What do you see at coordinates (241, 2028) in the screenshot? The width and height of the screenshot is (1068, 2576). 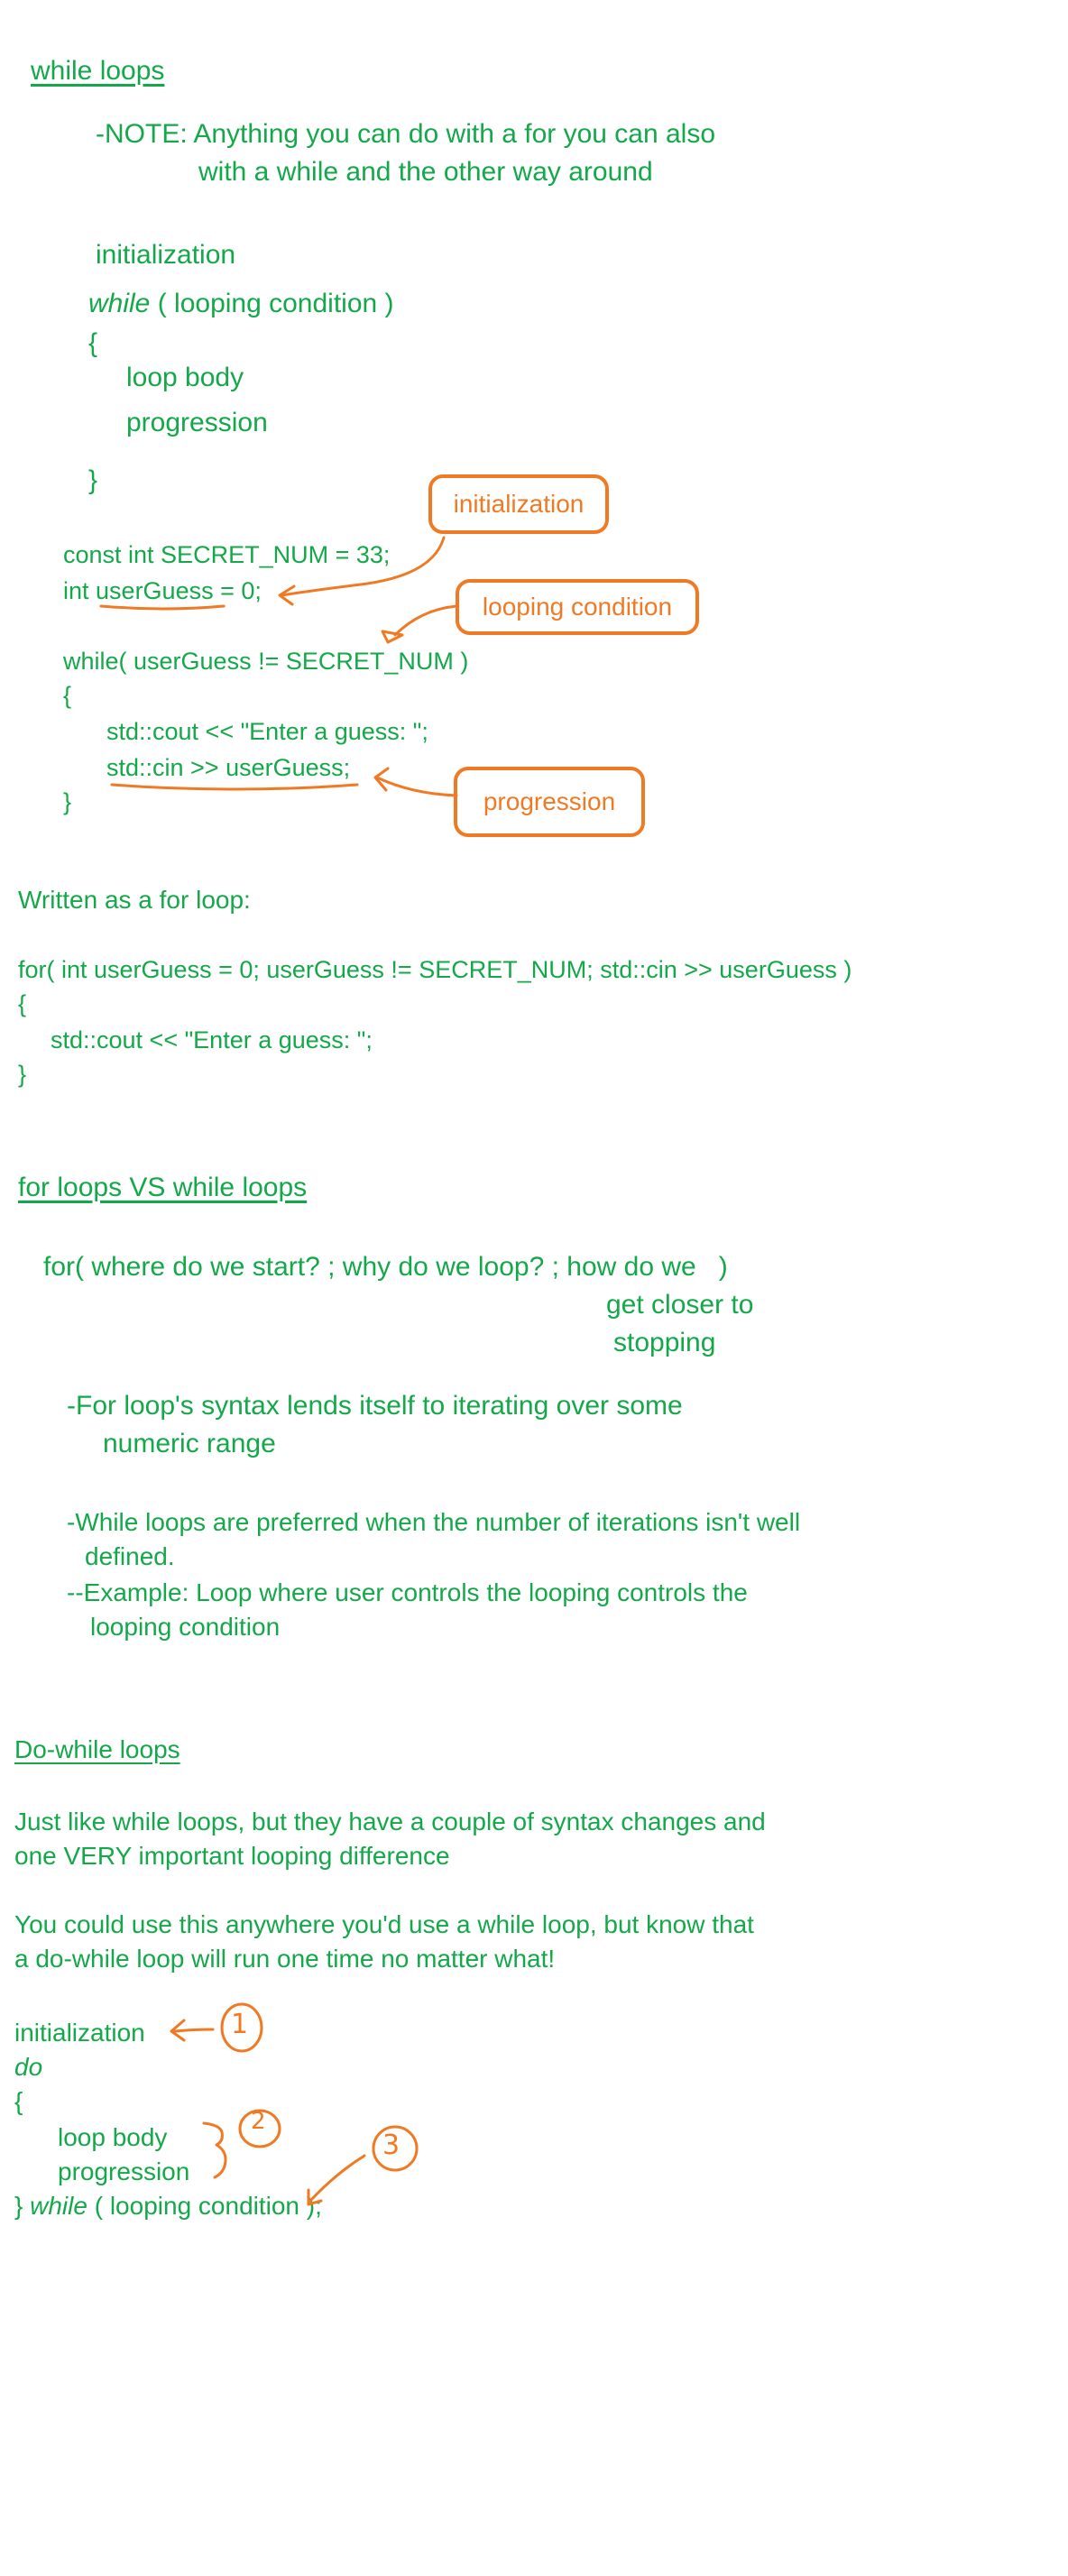 I see `marker-1-circle` at bounding box center [241, 2028].